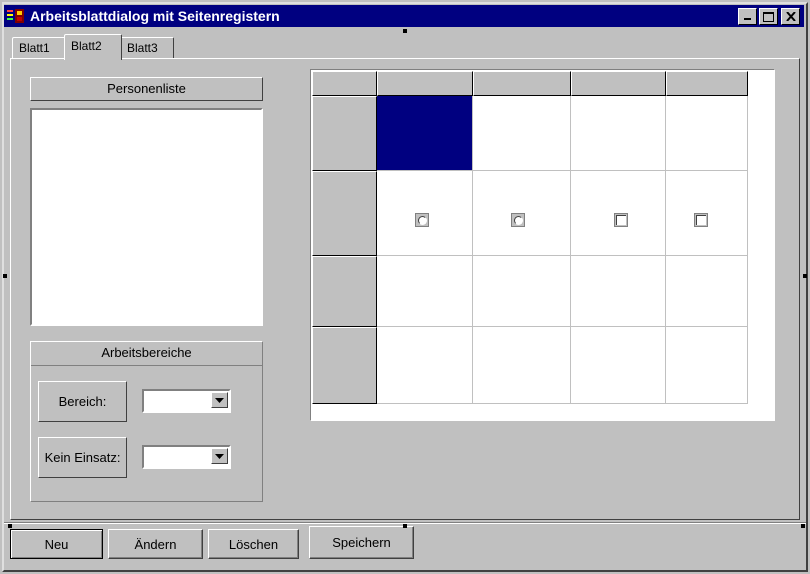  Describe the element at coordinates (56, 544) in the screenshot. I see `new-button: Neu` at that location.